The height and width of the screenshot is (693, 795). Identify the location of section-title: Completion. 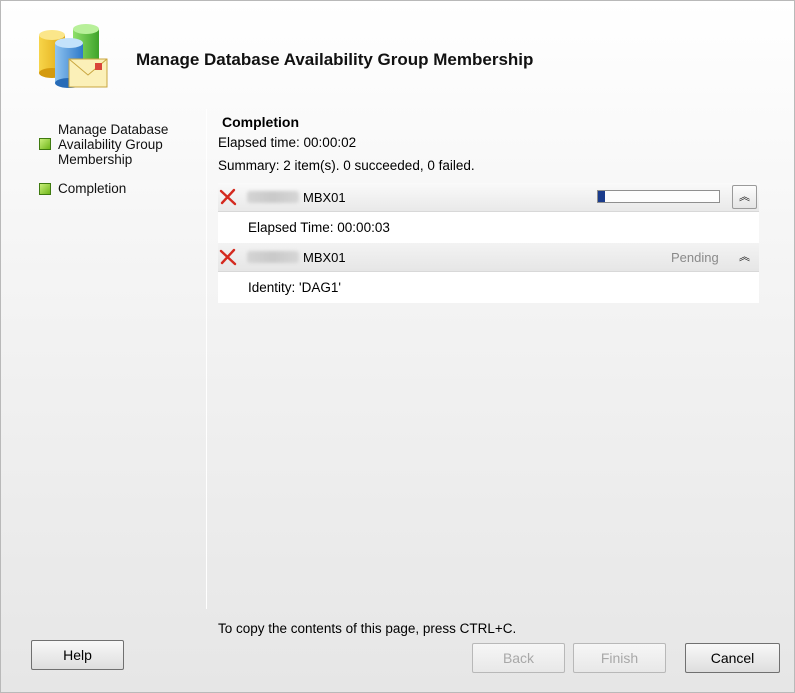
(260, 122).